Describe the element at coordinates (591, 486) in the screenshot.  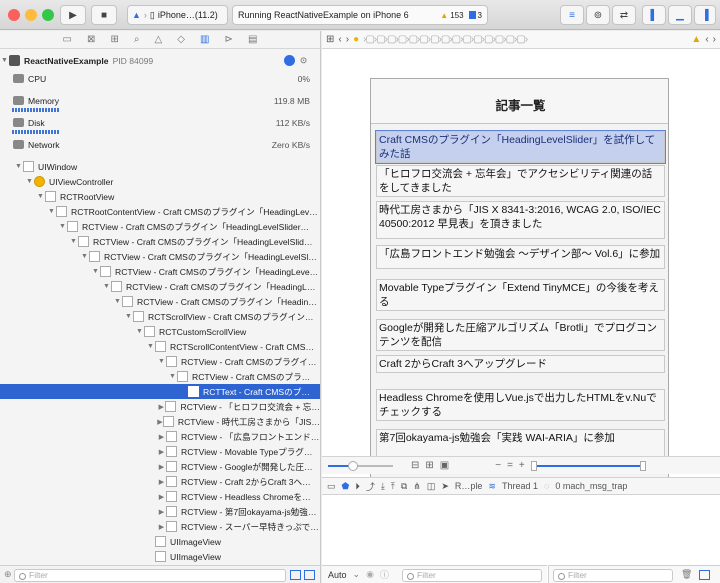
I see `breadcrumb-frame: 0 mach_msg_trap` at that location.